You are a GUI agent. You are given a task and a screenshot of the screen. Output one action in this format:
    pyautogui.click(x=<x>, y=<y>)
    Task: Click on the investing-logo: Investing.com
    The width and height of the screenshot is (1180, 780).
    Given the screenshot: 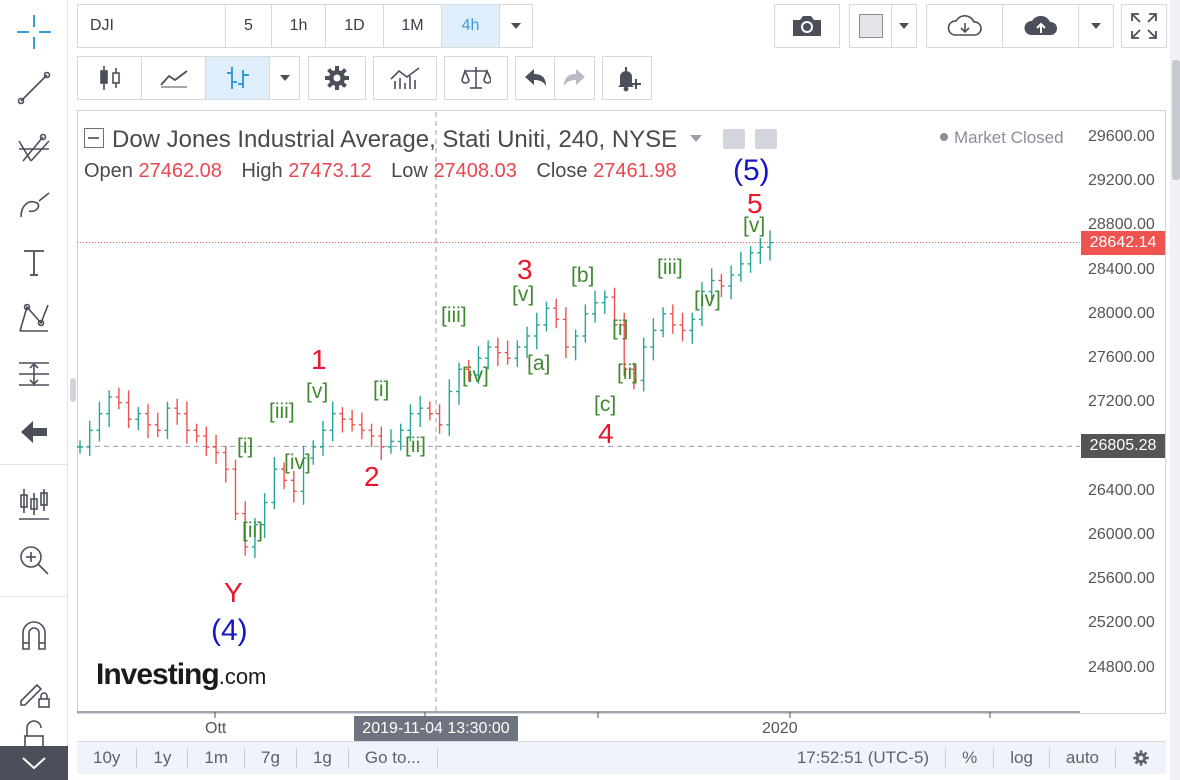 What is the action you would take?
    pyautogui.click(x=181, y=675)
    